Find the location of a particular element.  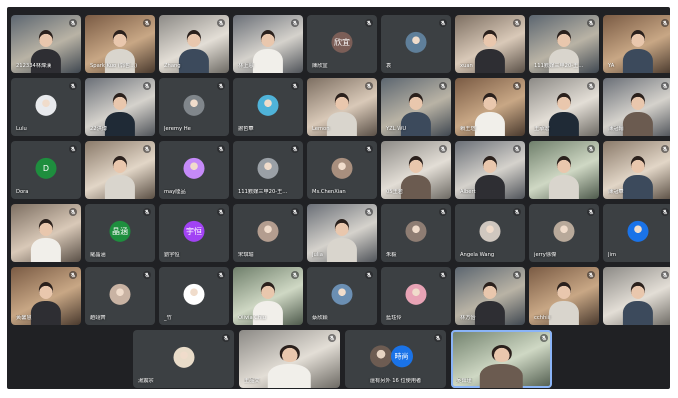

participant-tile: may陸品 is located at coordinates (194, 170).